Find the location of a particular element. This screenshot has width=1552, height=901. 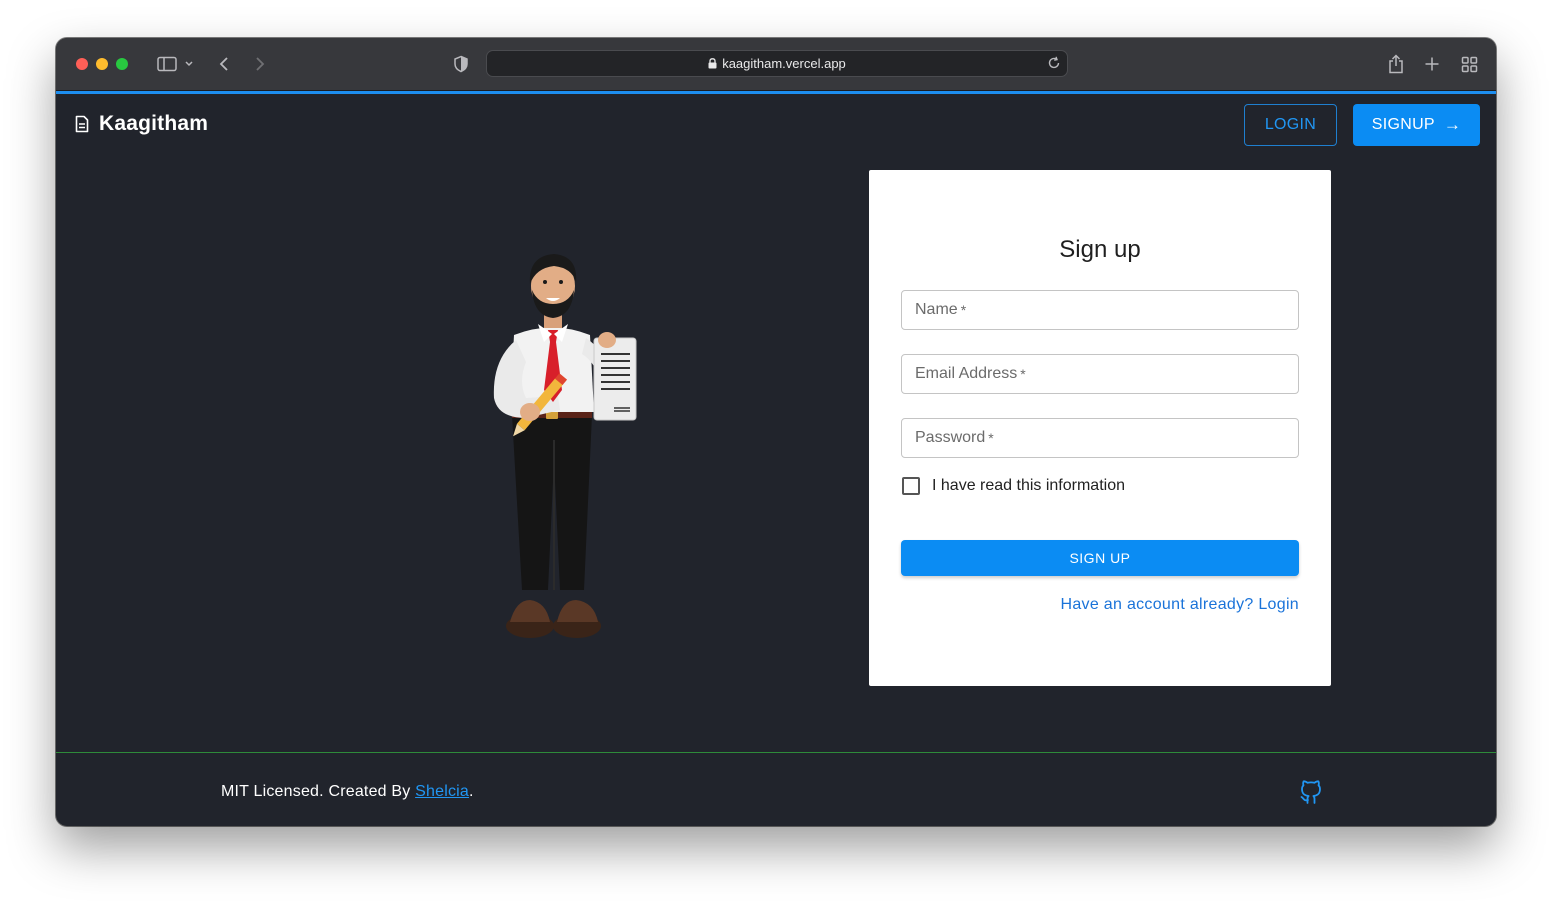

browser-toolbar: kaagitham.vercel.app is located at coordinates (776, 64).